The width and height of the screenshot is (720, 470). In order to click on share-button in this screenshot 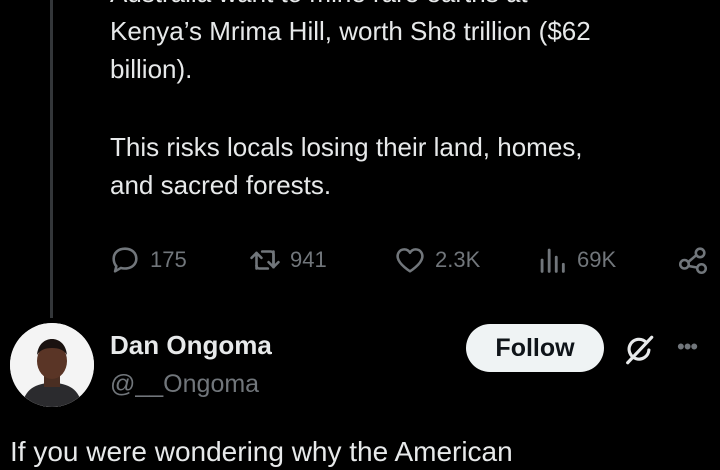, I will do `click(693, 260)`.